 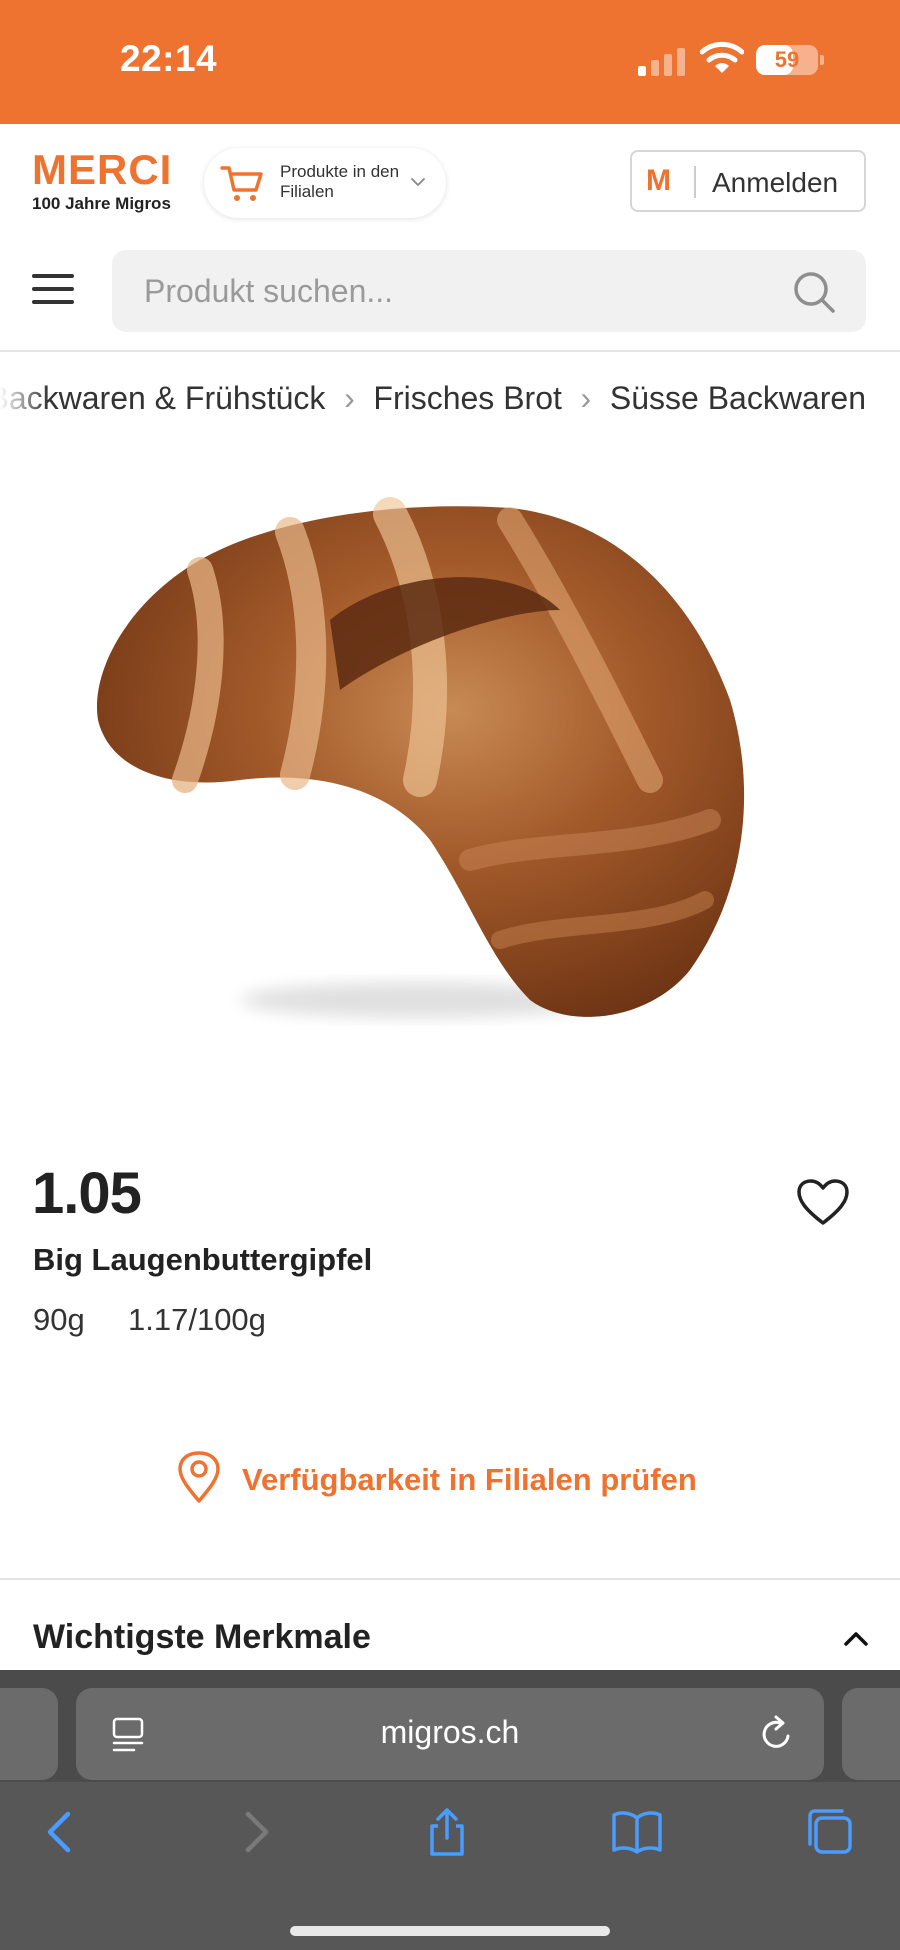 What do you see at coordinates (637, 1832) in the screenshot?
I see `bookmarks-icon` at bounding box center [637, 1832].